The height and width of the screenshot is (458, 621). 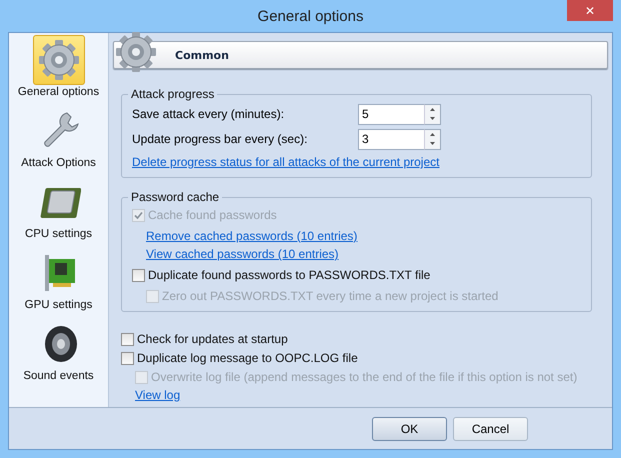 I want to click on close-button: ✕, so click(x=590, y=10).